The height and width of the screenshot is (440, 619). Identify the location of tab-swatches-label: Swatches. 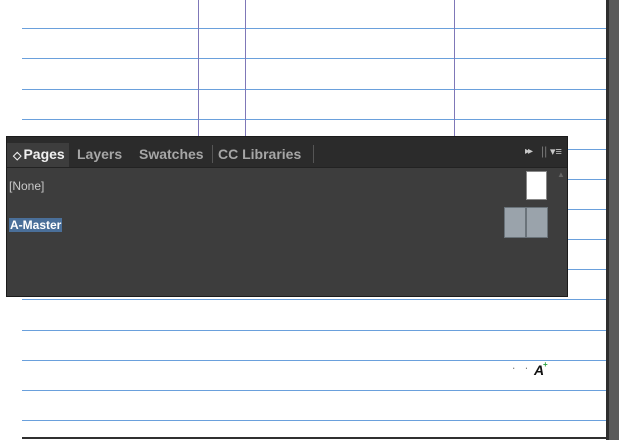
(171, 154).